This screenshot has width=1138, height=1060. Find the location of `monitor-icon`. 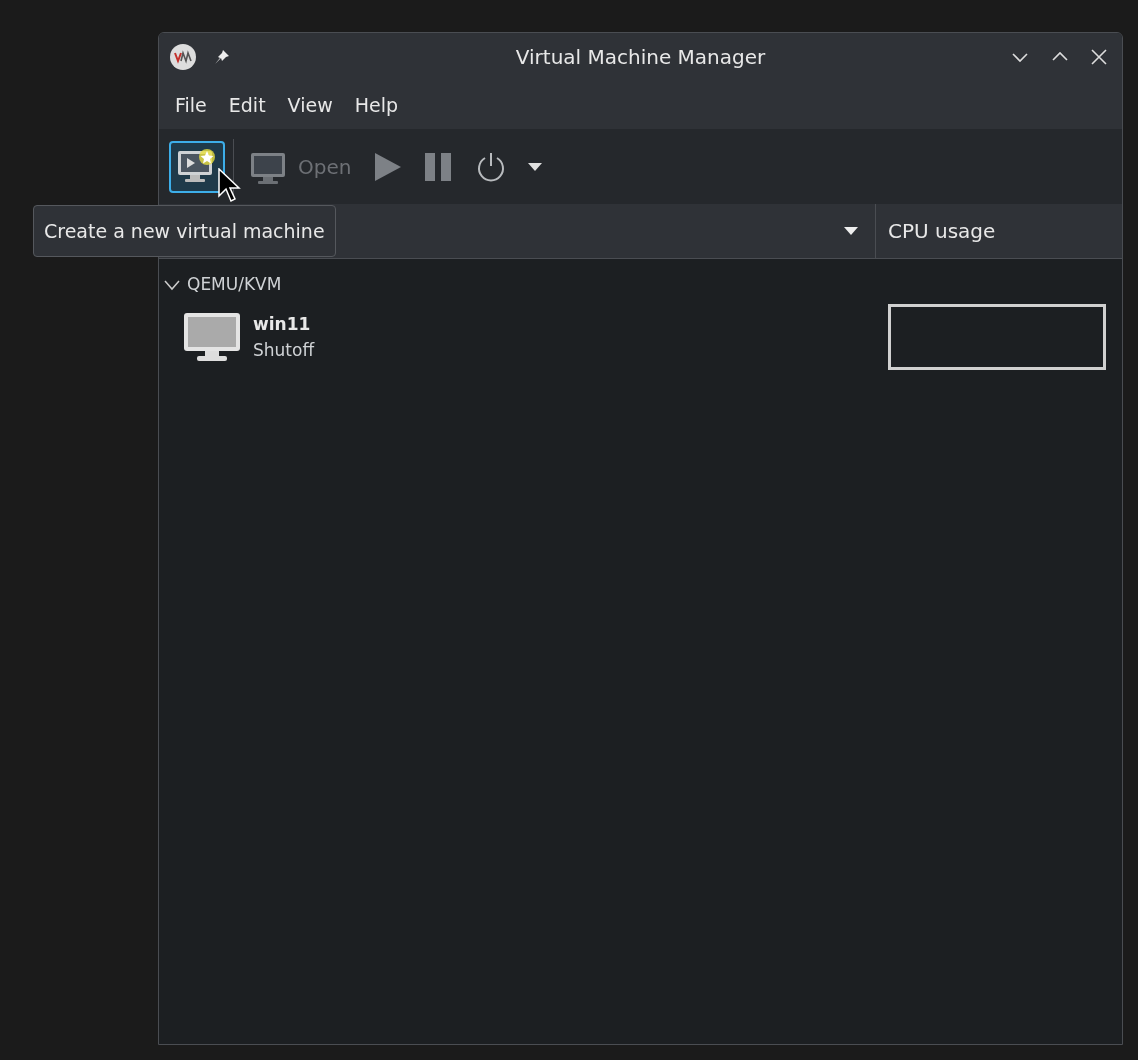

monitor-icon is located at coordinates (212, 337).